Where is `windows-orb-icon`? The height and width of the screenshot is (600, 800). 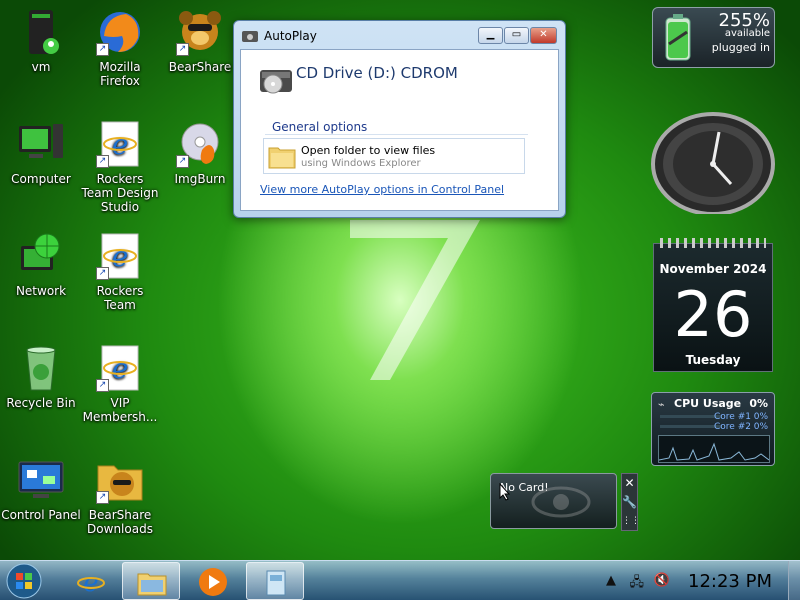
windows-orb-icon is located at coordinates (24, 581).